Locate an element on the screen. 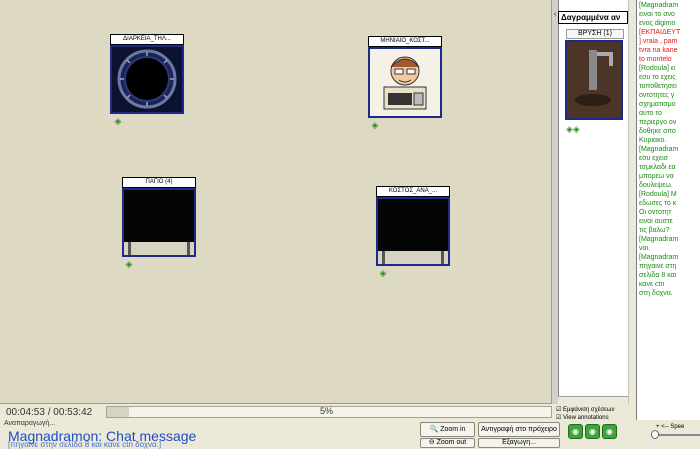  play-icon: ◉ is located at coordinates (575, 431).